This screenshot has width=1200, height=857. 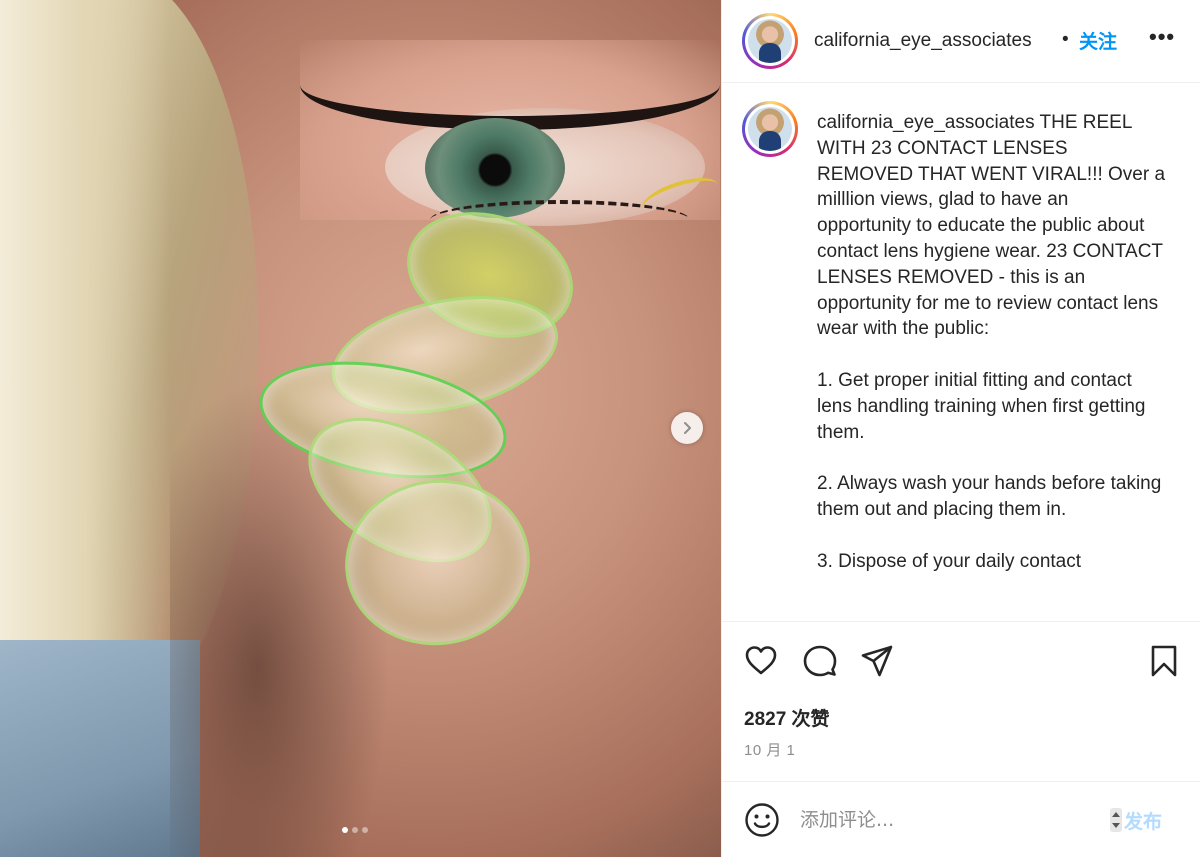 I want to click on resize-handle-icon, so click(x=1116, y=820).